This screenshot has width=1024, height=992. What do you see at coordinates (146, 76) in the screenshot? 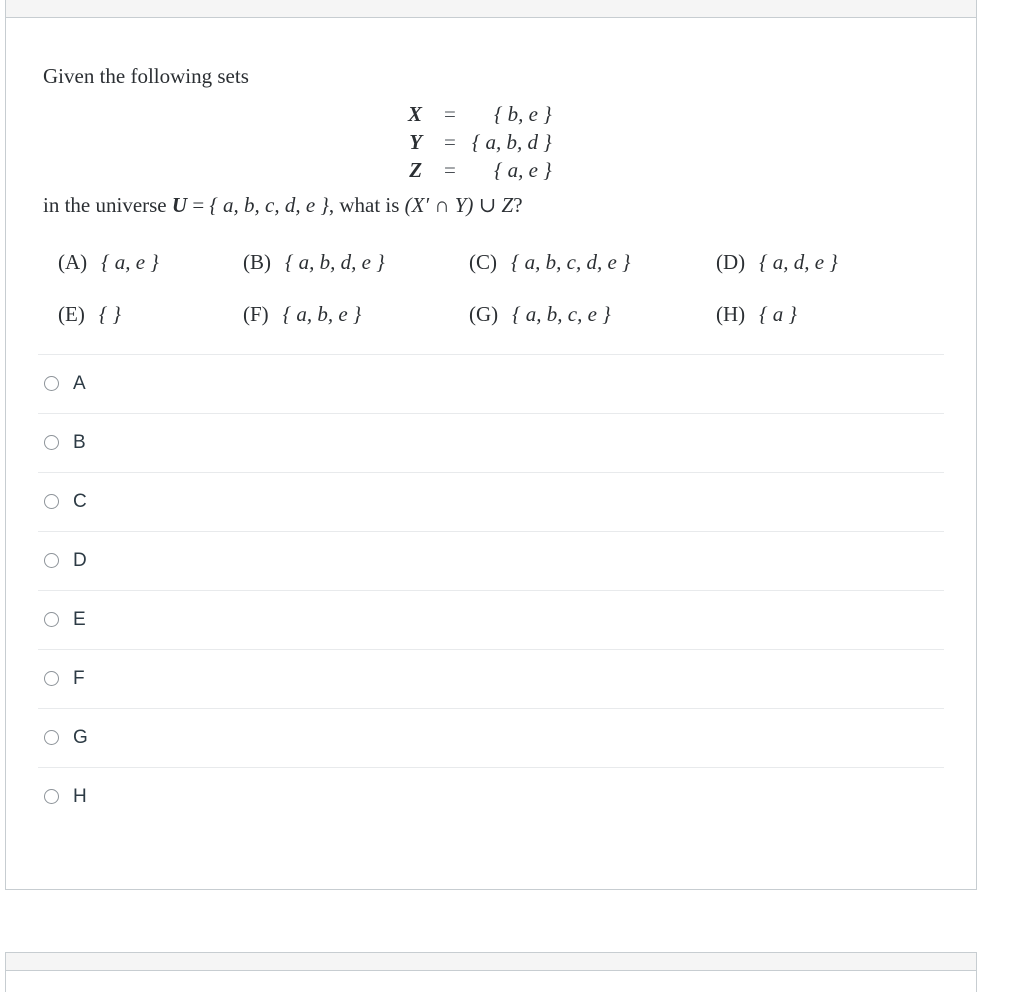
I see `stem-intro-text: Given the following sets` at bounding box center [146, 76].